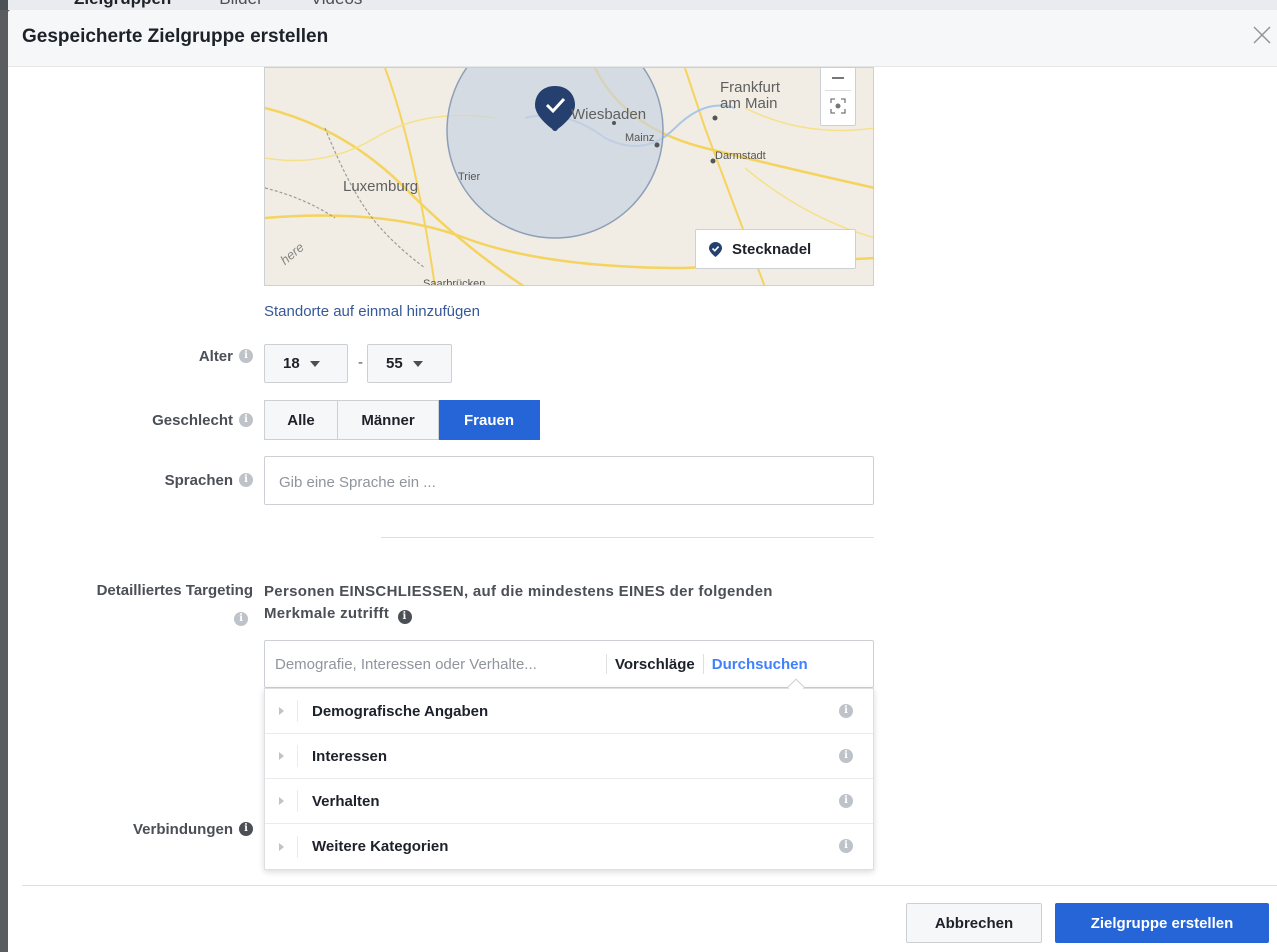 This screenshot has height=952, width=1277. I want to click on browse-button: Durchsuchen, so click(760, 664).